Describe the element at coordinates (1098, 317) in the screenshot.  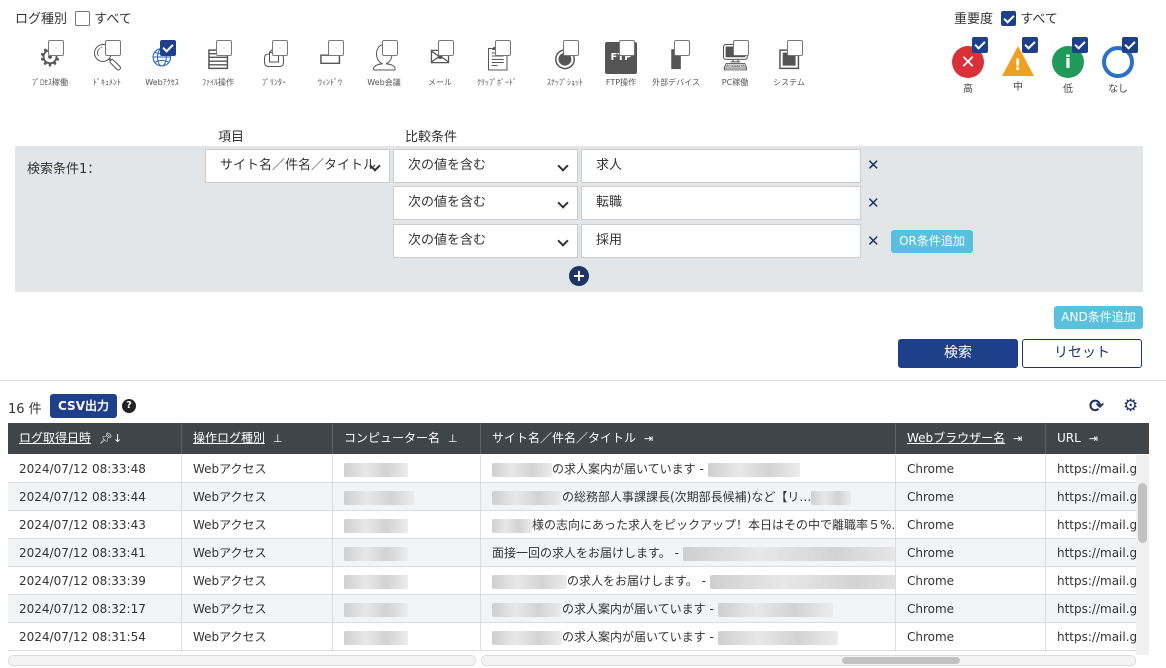
I see `and-condition-button: AND条件追加` at that location.